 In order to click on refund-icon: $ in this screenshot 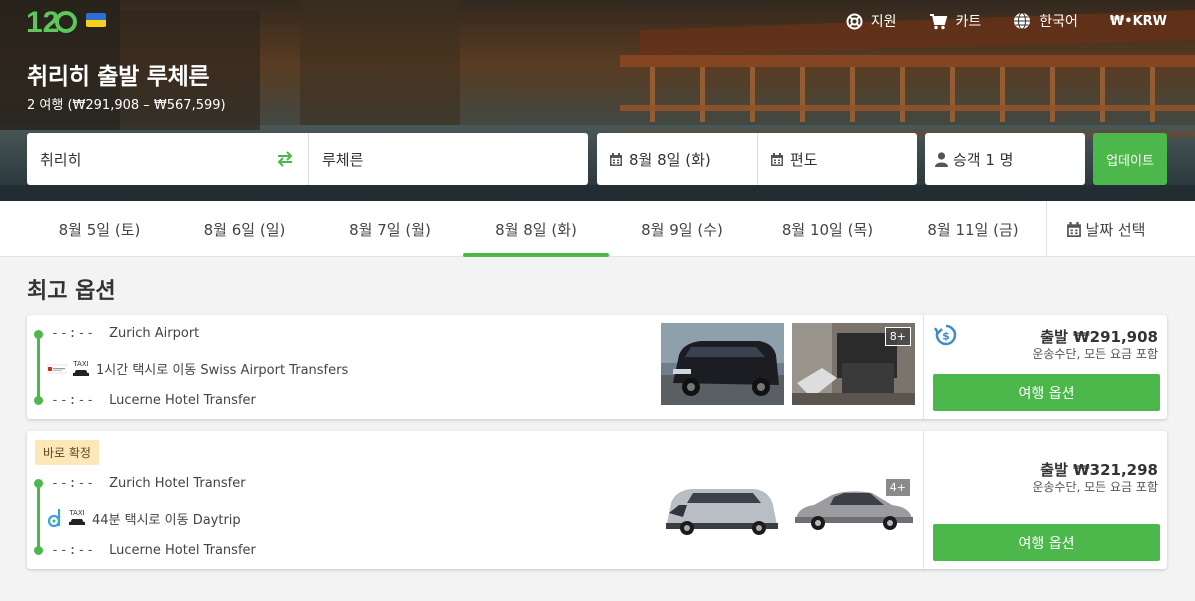, I will do `click(945, 335)`.